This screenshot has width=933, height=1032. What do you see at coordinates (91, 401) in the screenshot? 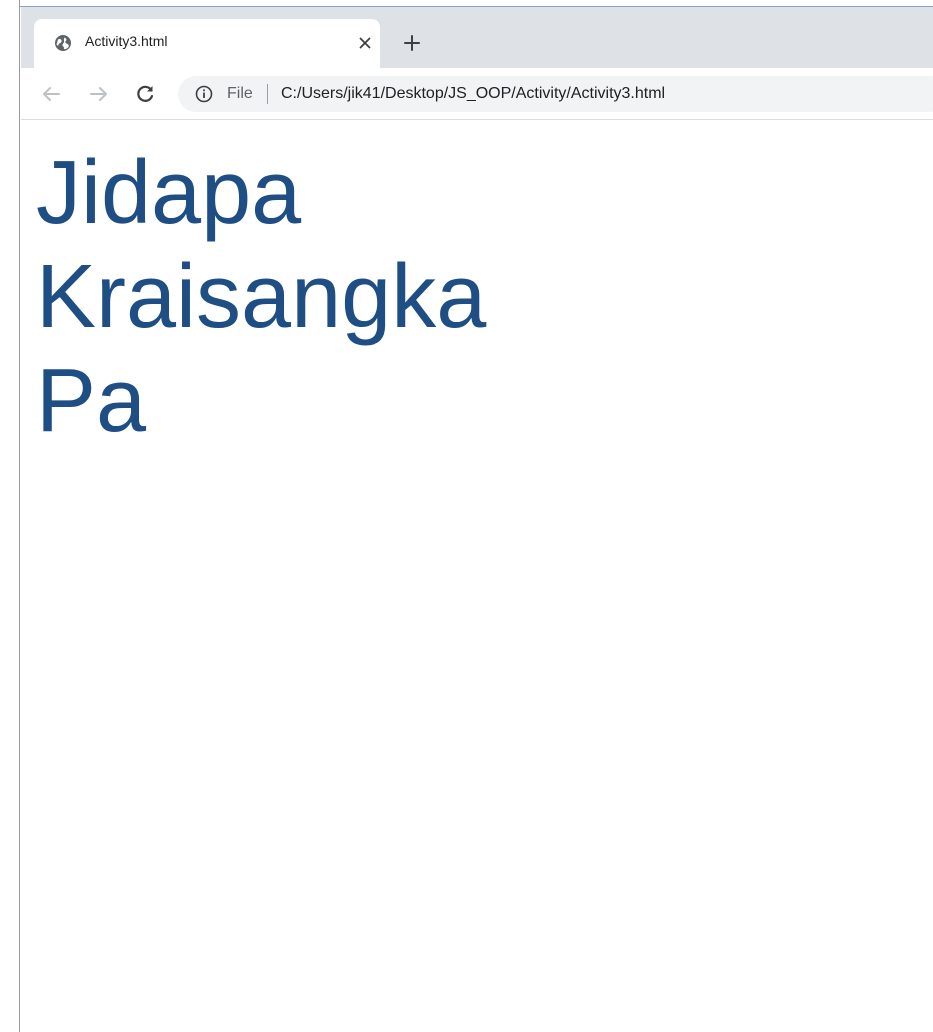
I see `name-line-third: Pa` at bounding box center [91, 401].